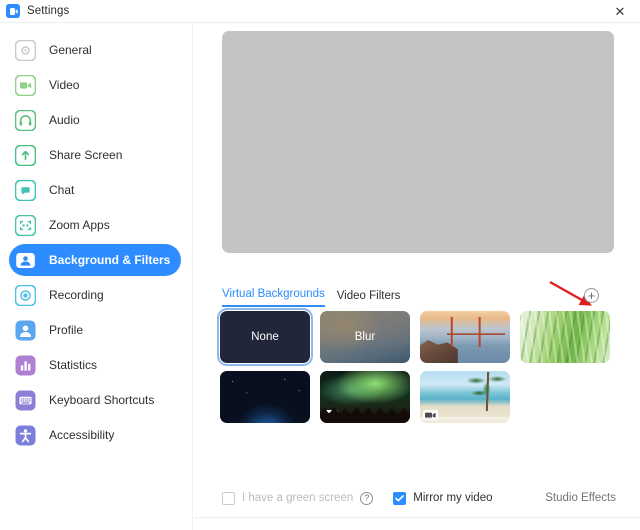  I want to click on sidebar-item-label: Profile, so click(66, 330).